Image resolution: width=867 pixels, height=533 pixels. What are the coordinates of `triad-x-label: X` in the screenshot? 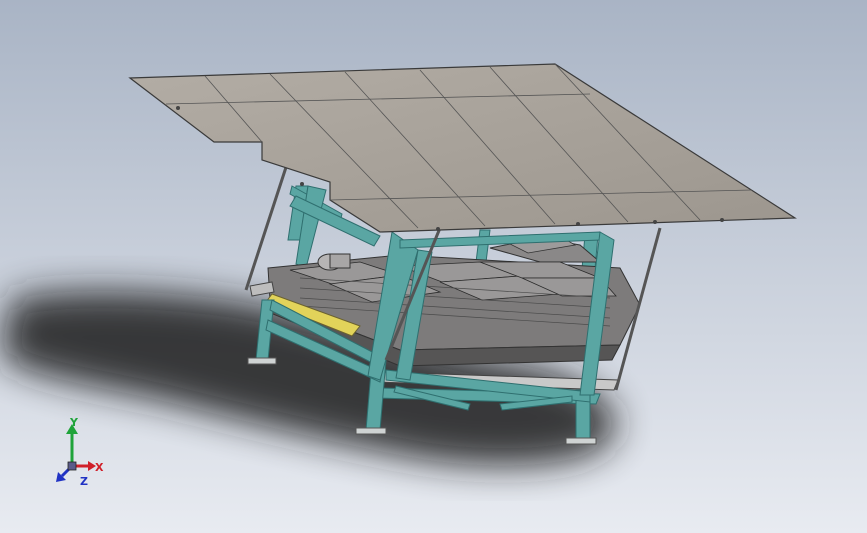 It's located at (99, 467).